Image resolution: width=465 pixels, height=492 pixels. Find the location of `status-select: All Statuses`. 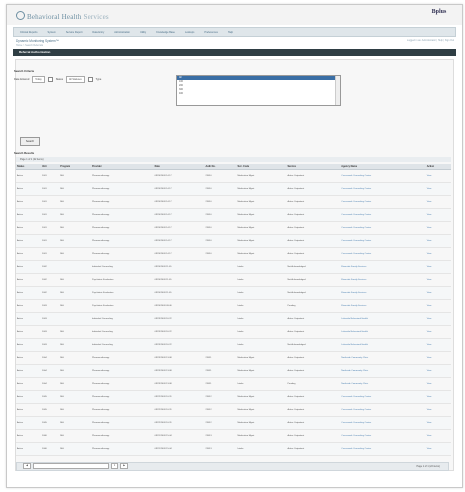

status-select: All Statuses is located at coordinates (75, 79).